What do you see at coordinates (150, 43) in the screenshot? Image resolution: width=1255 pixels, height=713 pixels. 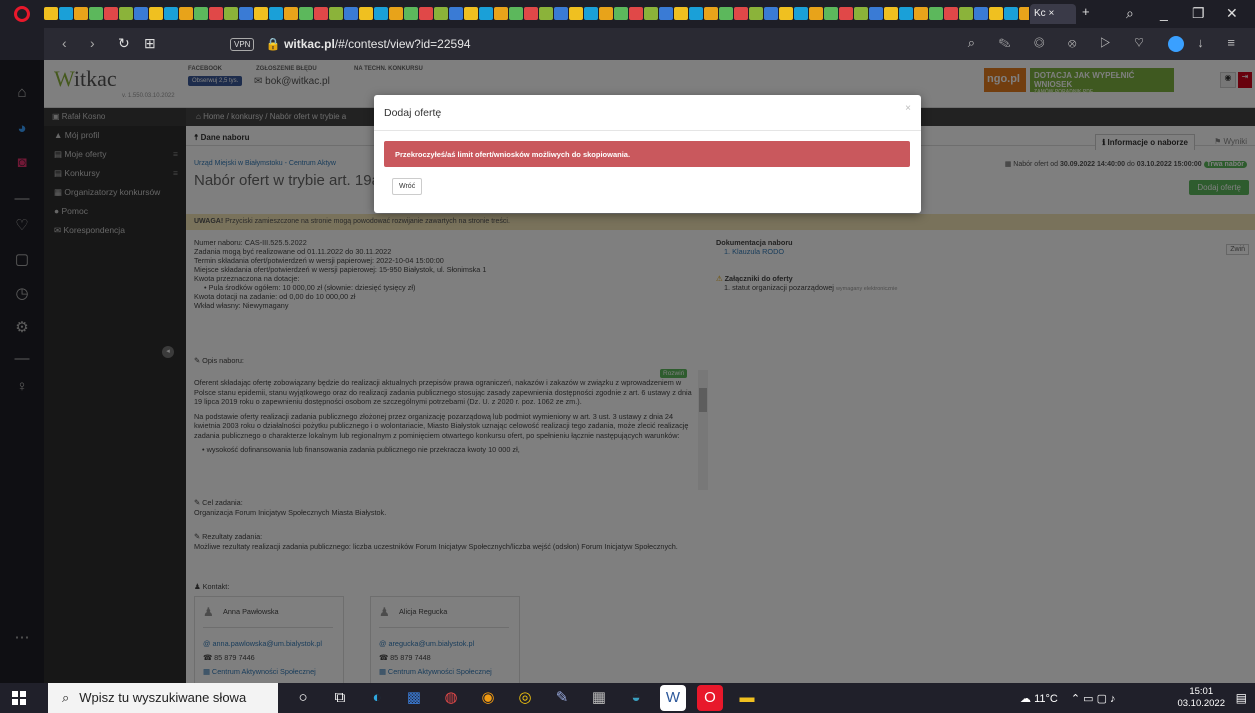 I see `speed-dial-icon: ⊞` at bounding box center [150, 43].